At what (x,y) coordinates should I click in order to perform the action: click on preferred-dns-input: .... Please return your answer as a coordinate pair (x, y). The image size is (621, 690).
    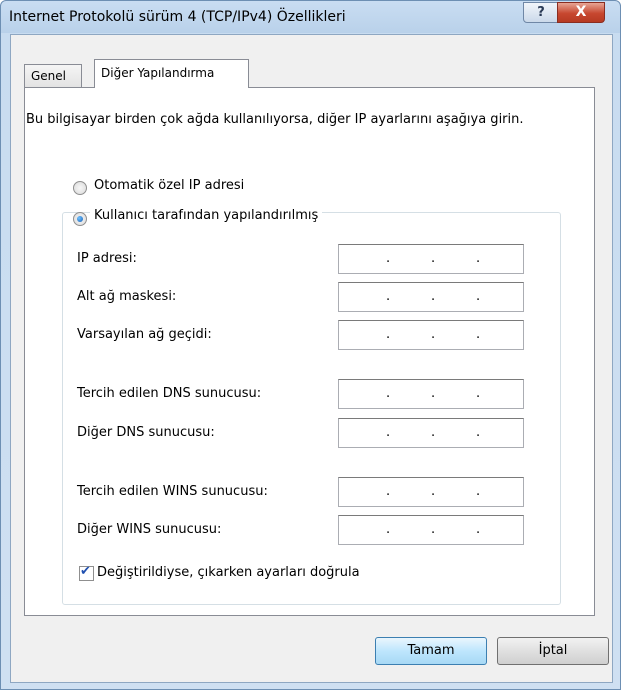
    Looking at the image, I should click on (431, 394).